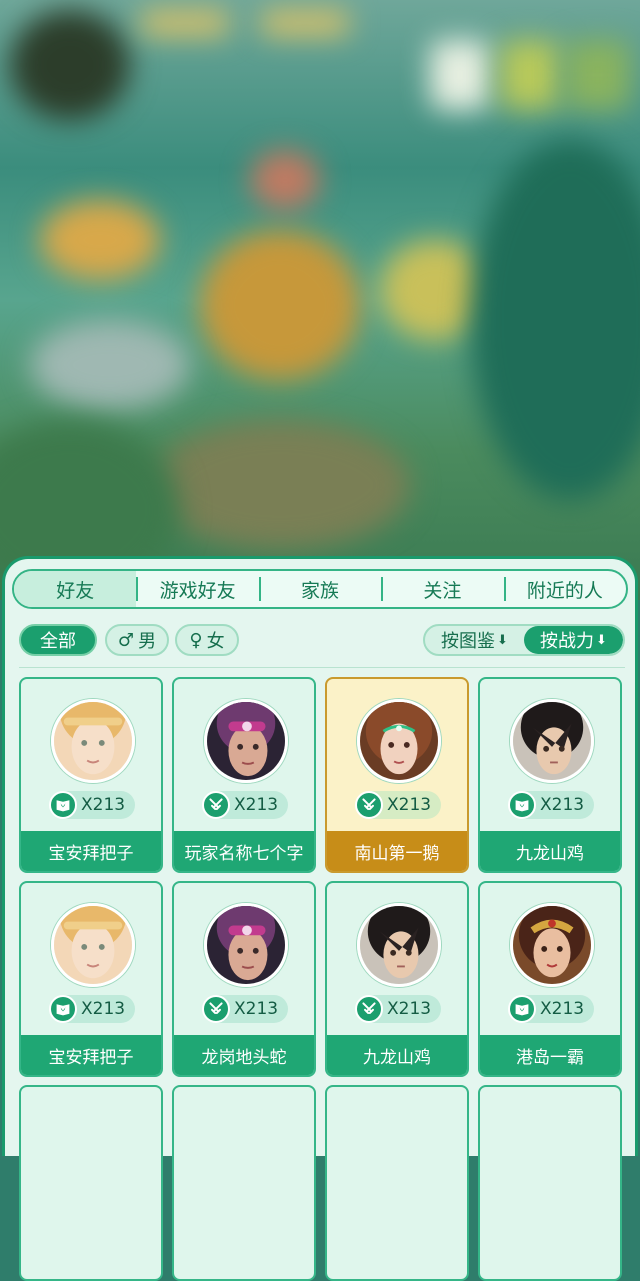 This screenshot has width=640, height=1281. What do you see at coordinates (468, 641) in the screenshot?
I see `sort-by-collection-label: 按图鉴` at bounding box center [468, 641].